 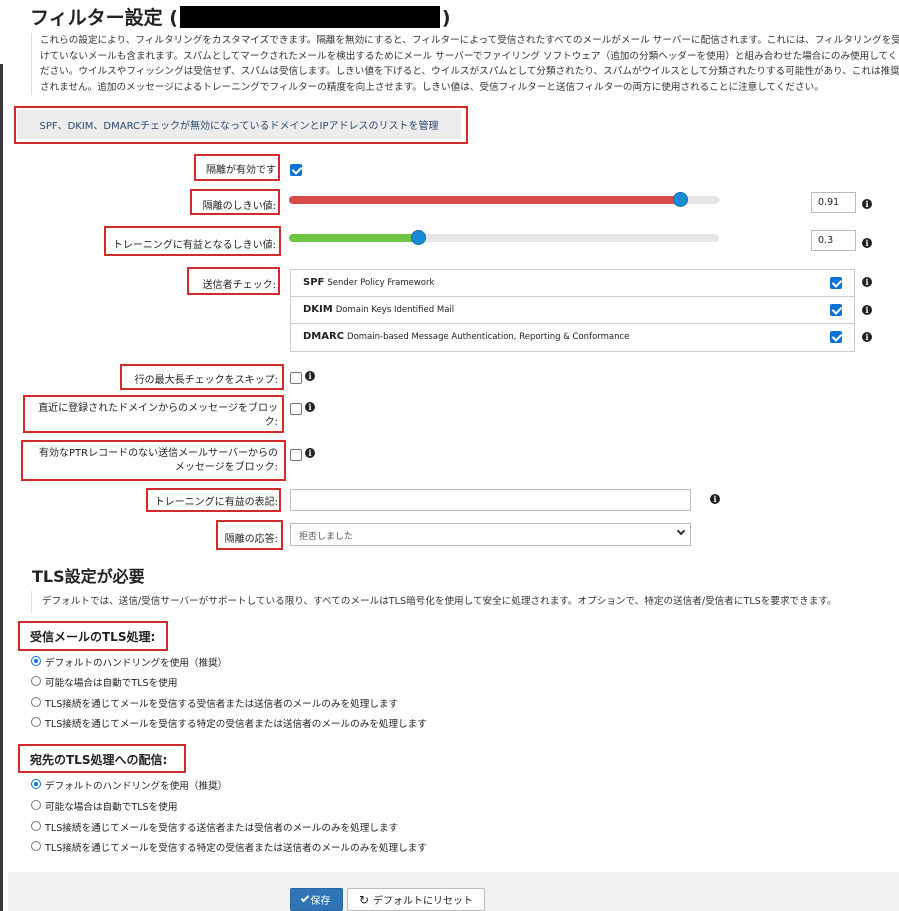 I want to click on window-left-edge, so click(x=4, y=455).